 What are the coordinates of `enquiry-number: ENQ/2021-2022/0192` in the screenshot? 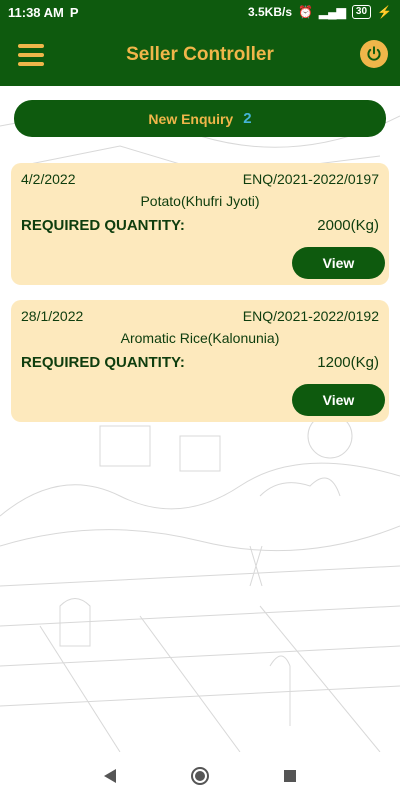 It's located at (310, 316).